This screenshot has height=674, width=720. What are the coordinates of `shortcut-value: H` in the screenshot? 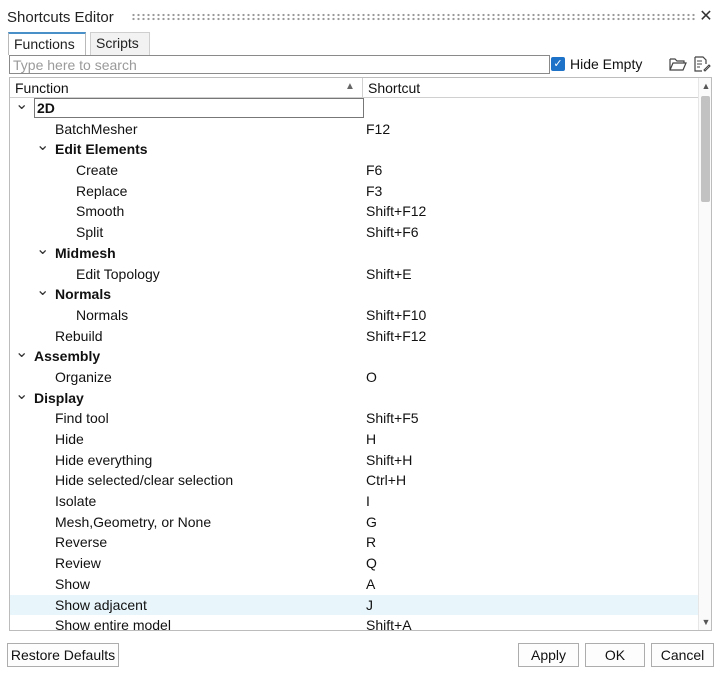 It's located at (371, 439).